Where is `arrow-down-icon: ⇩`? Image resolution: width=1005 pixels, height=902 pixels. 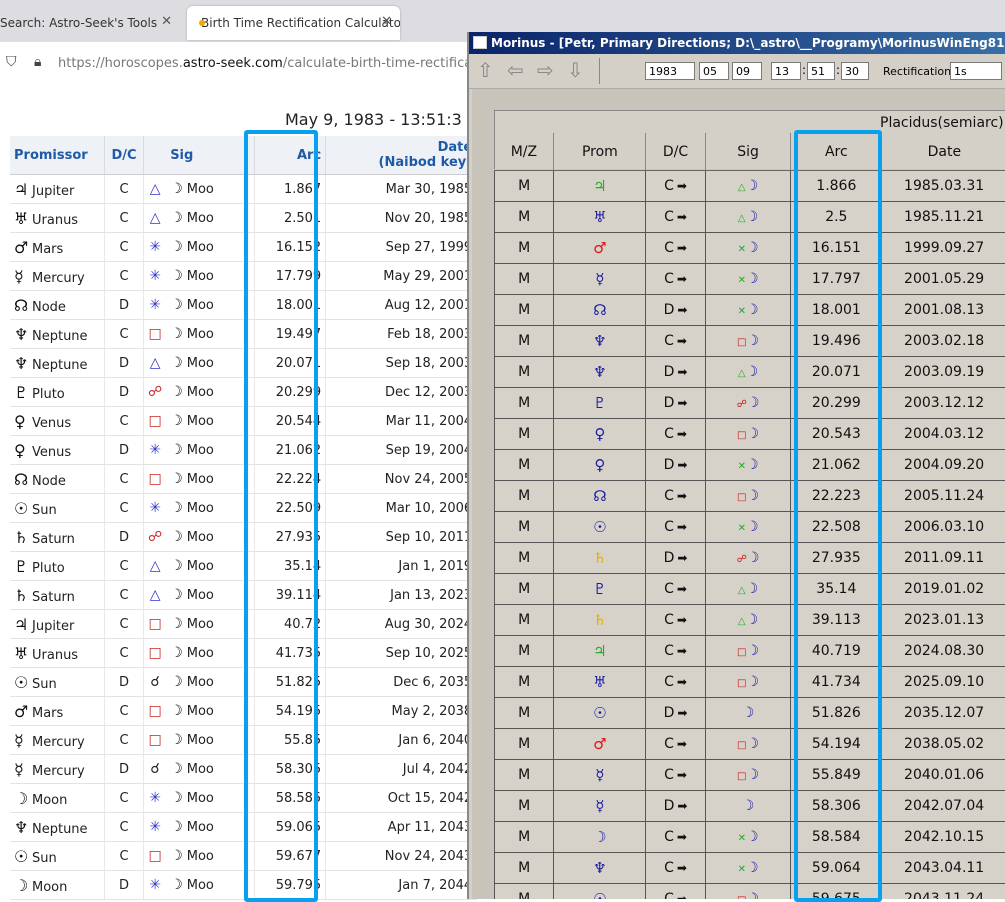 arrow-down-icon: ⇩ is located at coordinates (575, 70).